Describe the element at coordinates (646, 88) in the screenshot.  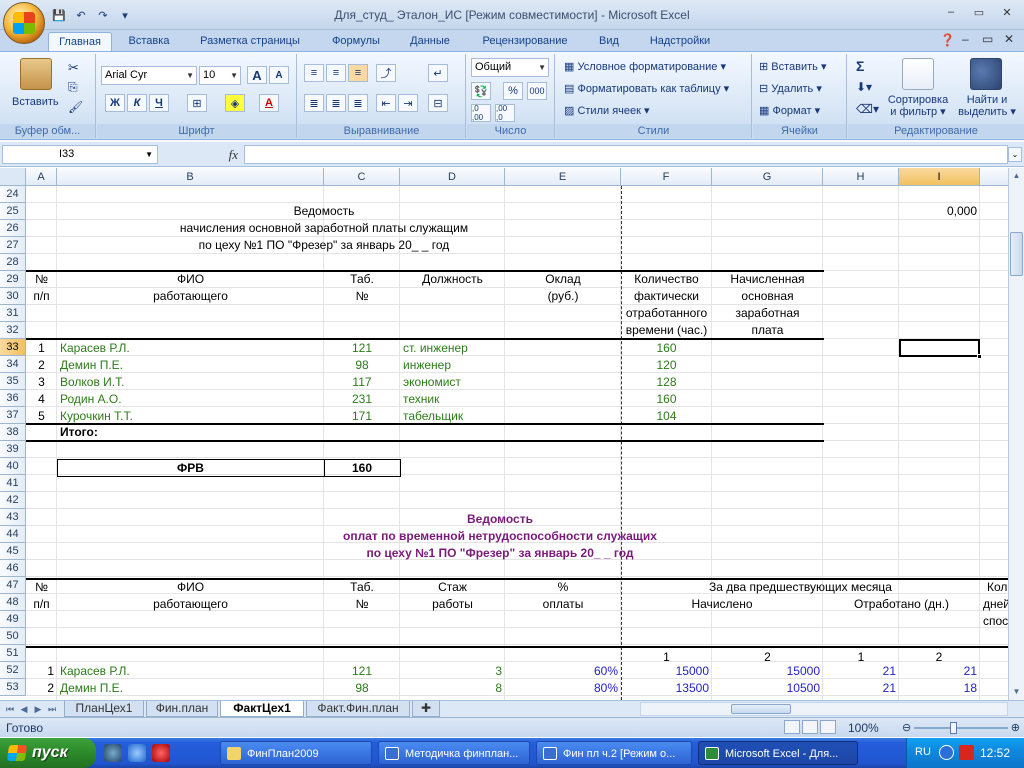
I see `format-as-table-button: ▤ Форматировать как таблицу ▾` at that location.